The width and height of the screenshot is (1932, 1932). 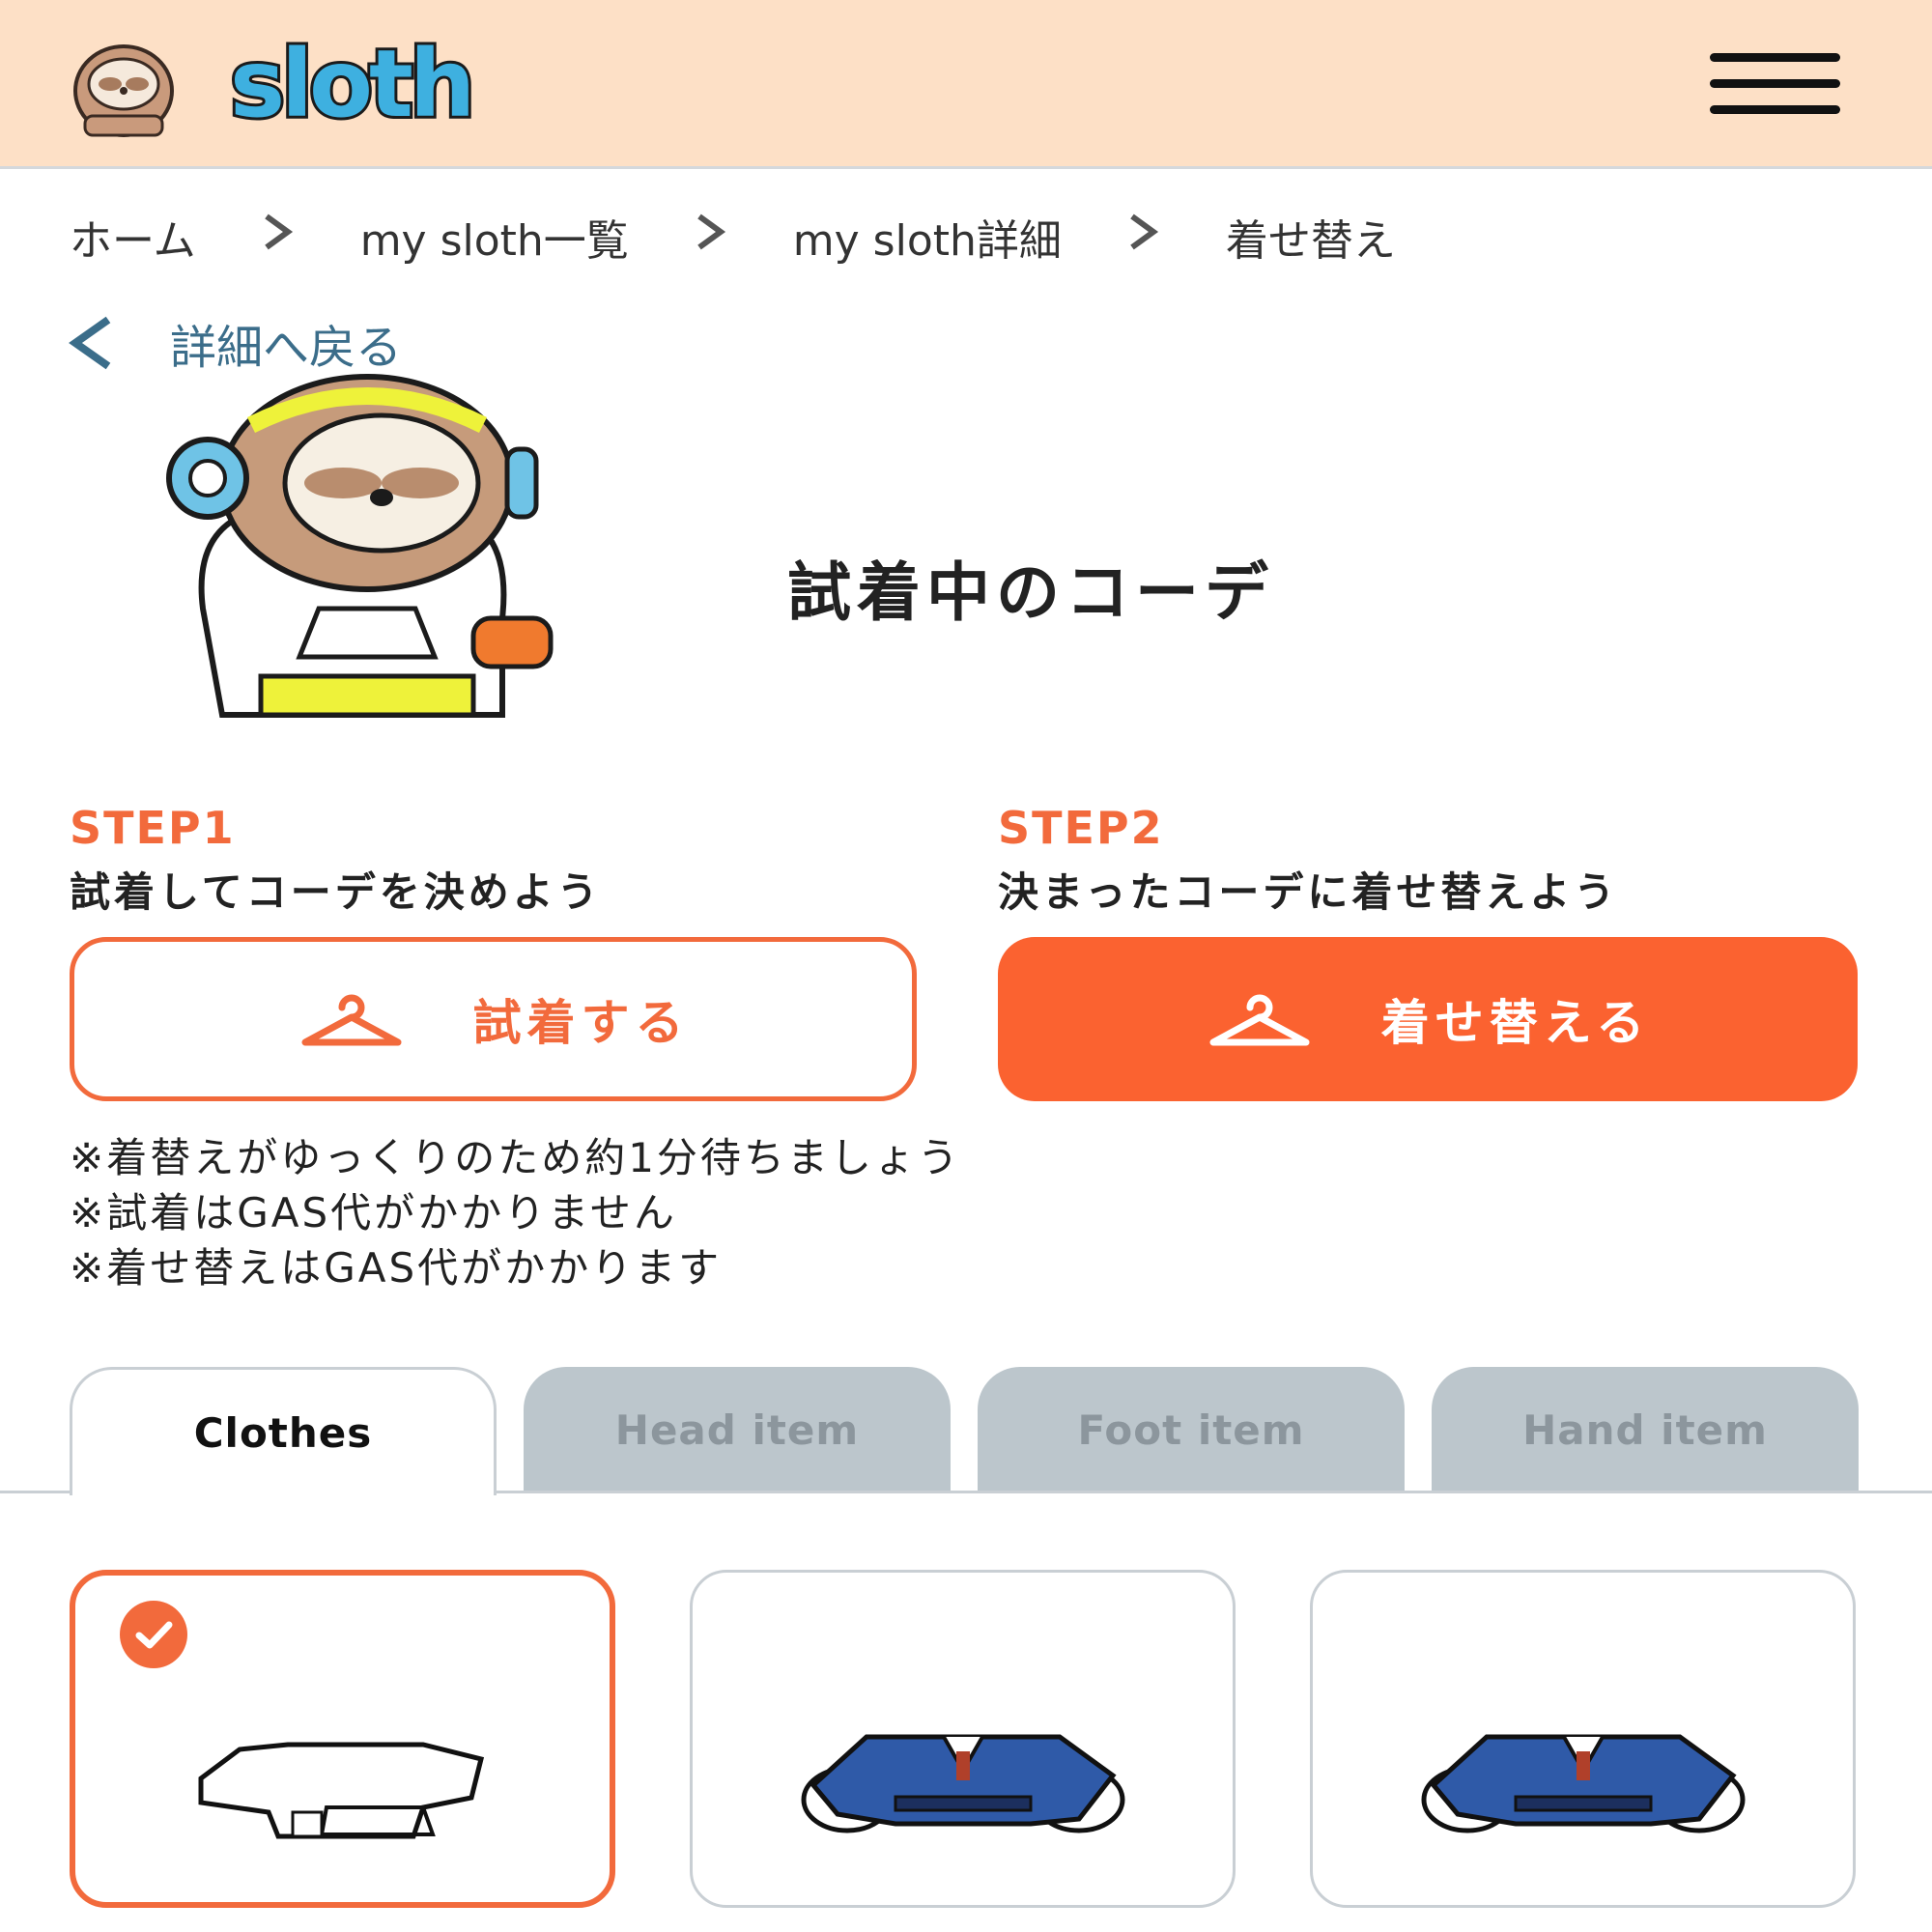 What do you see at coordinates (133, 237) in the screenshot?
I see `breadcrumb-home: ホーム` at bounding box center [133, 237].